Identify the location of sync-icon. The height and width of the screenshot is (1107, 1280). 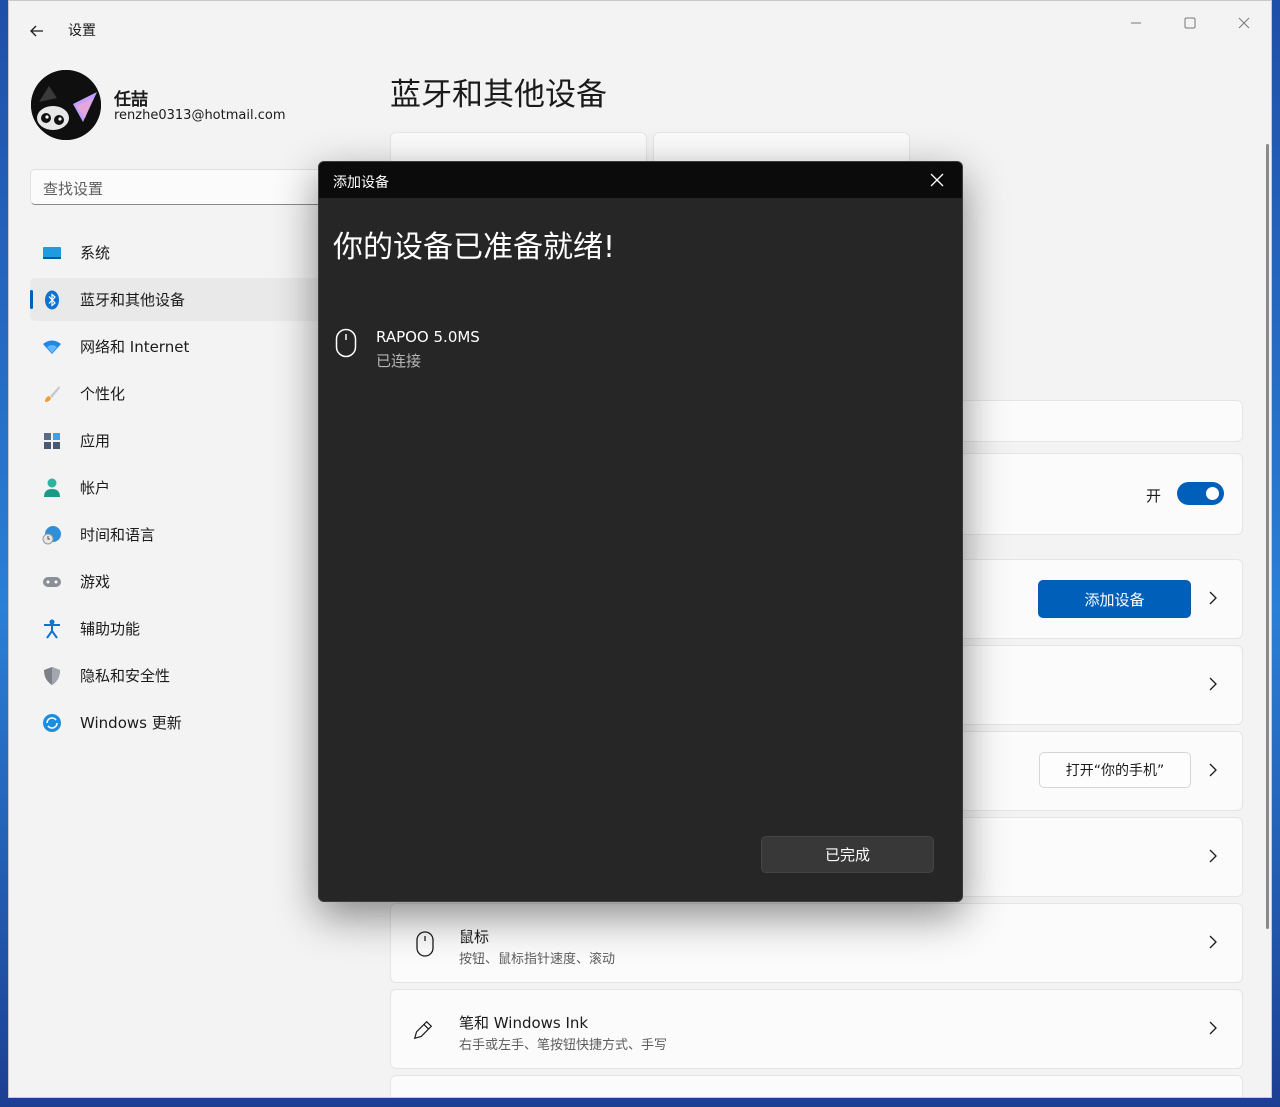
(52, 723).